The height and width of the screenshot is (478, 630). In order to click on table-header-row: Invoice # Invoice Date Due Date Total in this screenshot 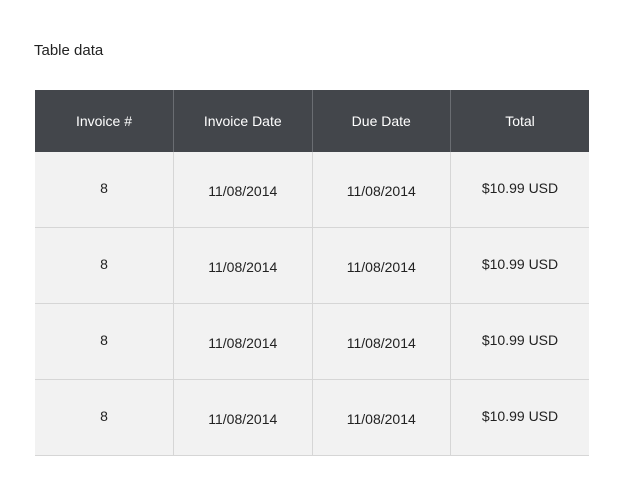, I will do `click(312, 121)`.